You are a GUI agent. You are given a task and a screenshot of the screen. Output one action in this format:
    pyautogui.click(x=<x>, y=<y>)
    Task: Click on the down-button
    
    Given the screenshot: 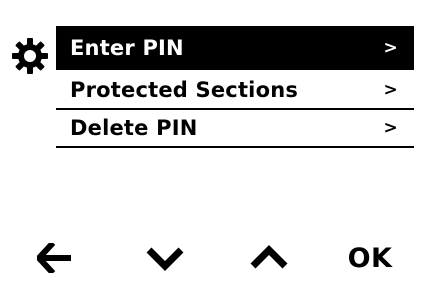 What is the action you would take?
    pyautogui.click(x=165, y=258)
    